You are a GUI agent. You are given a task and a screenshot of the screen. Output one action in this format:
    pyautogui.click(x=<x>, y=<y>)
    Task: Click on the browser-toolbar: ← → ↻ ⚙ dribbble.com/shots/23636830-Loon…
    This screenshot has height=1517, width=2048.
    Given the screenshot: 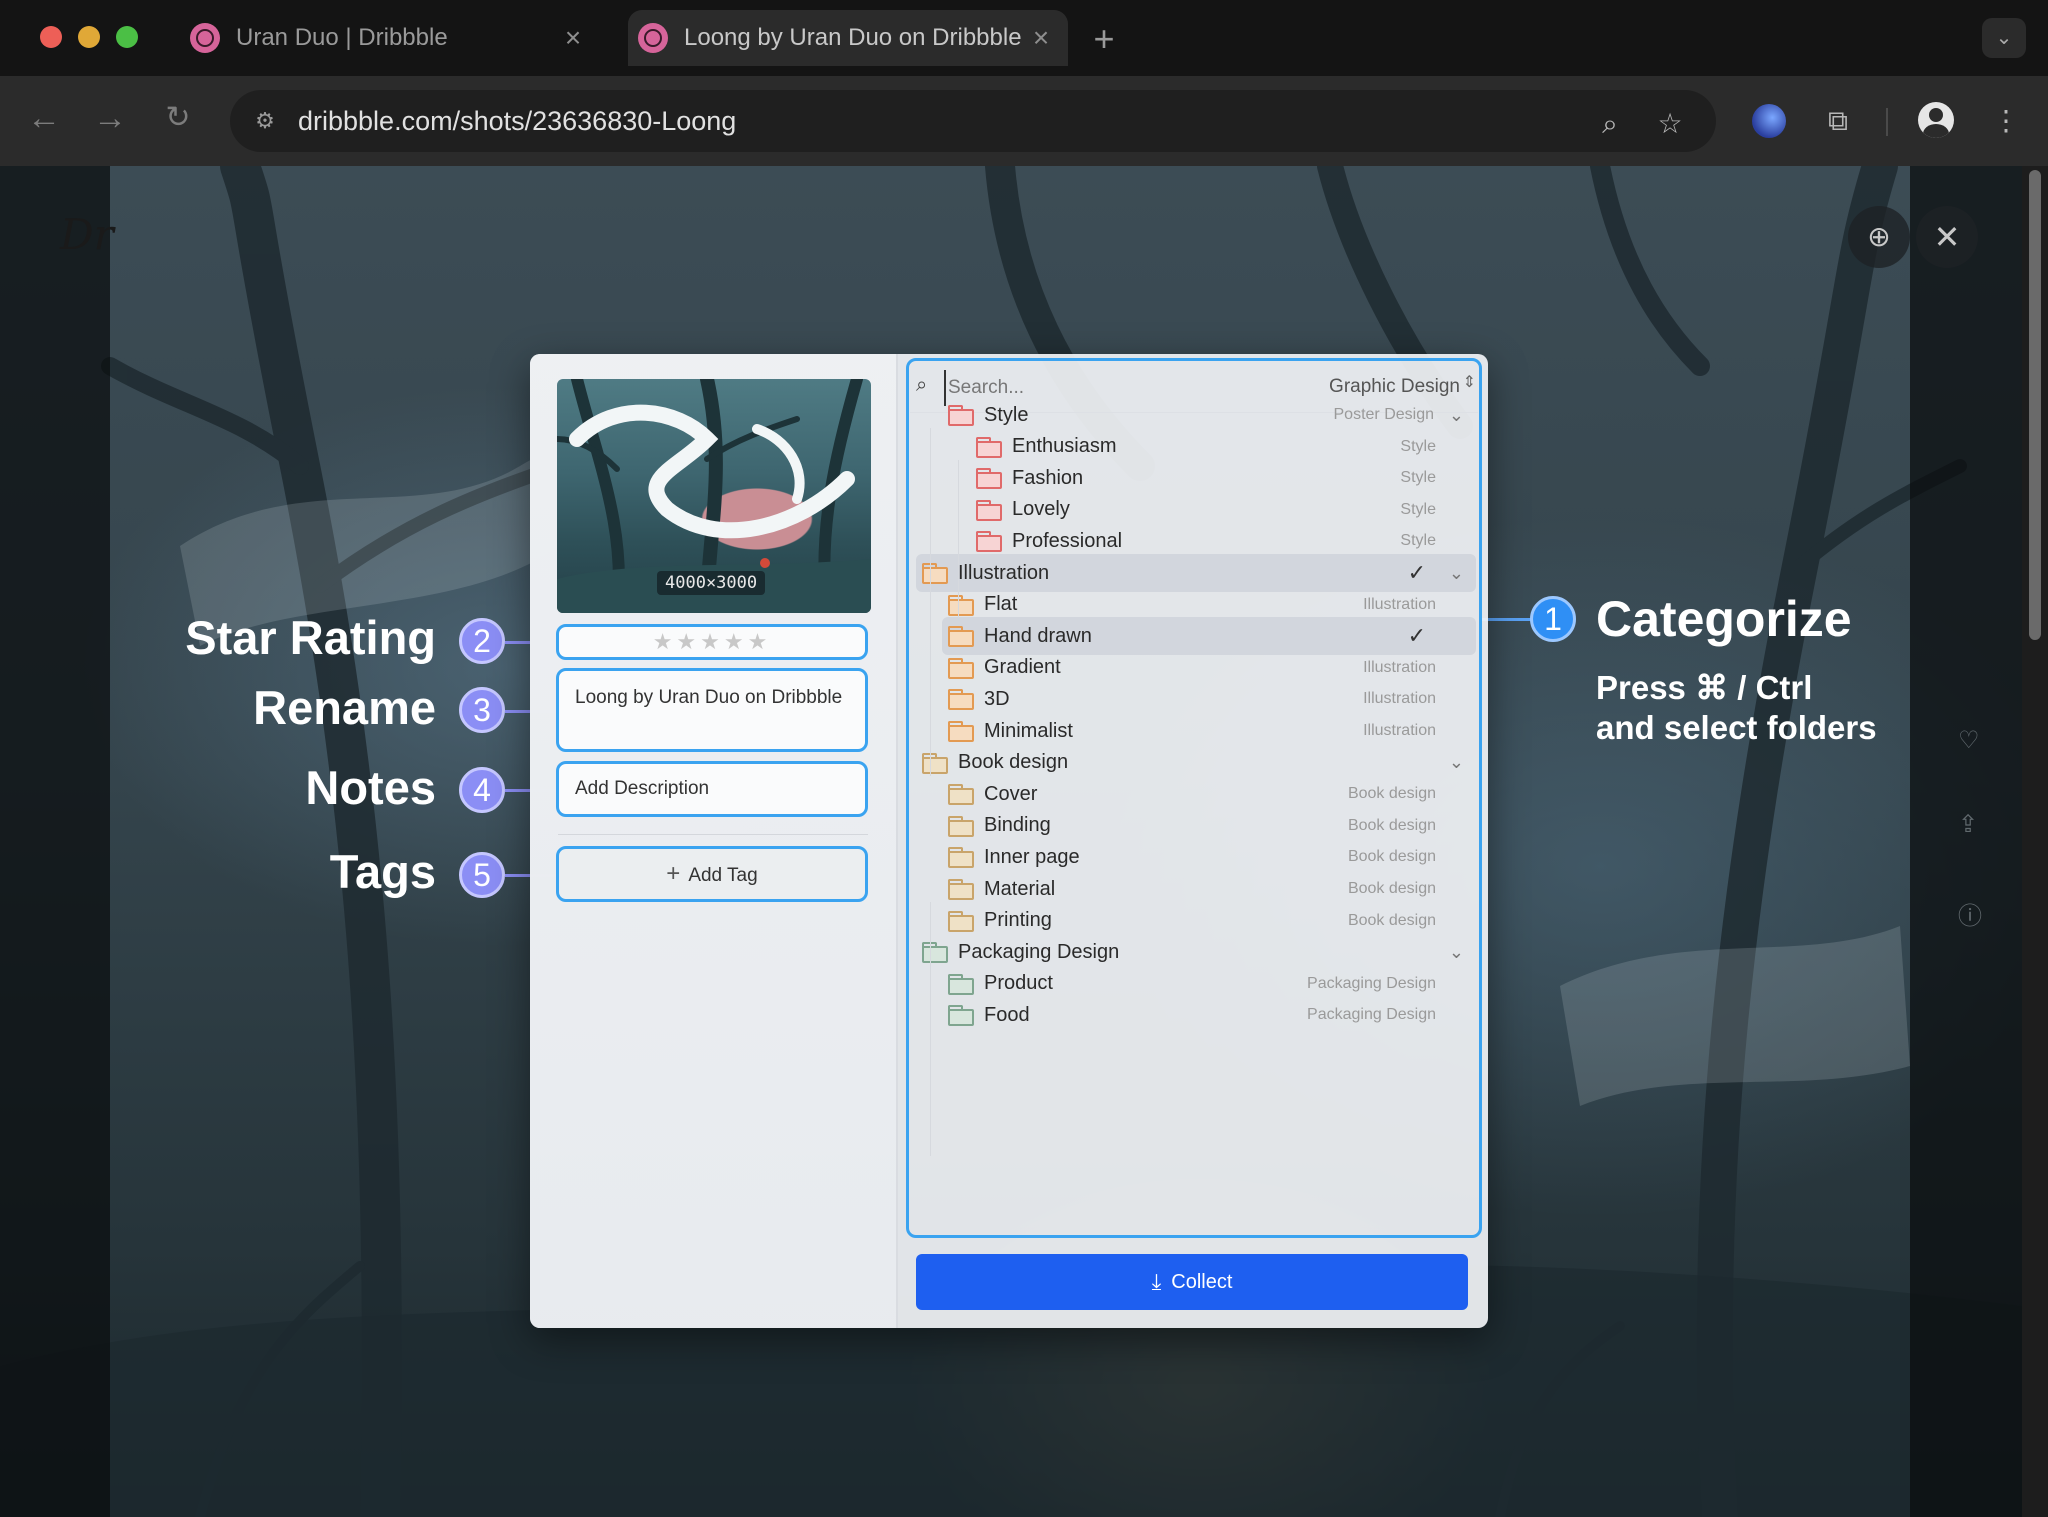 What is the action you would take?
    pyautogui.click(x=1024, y=121)
    